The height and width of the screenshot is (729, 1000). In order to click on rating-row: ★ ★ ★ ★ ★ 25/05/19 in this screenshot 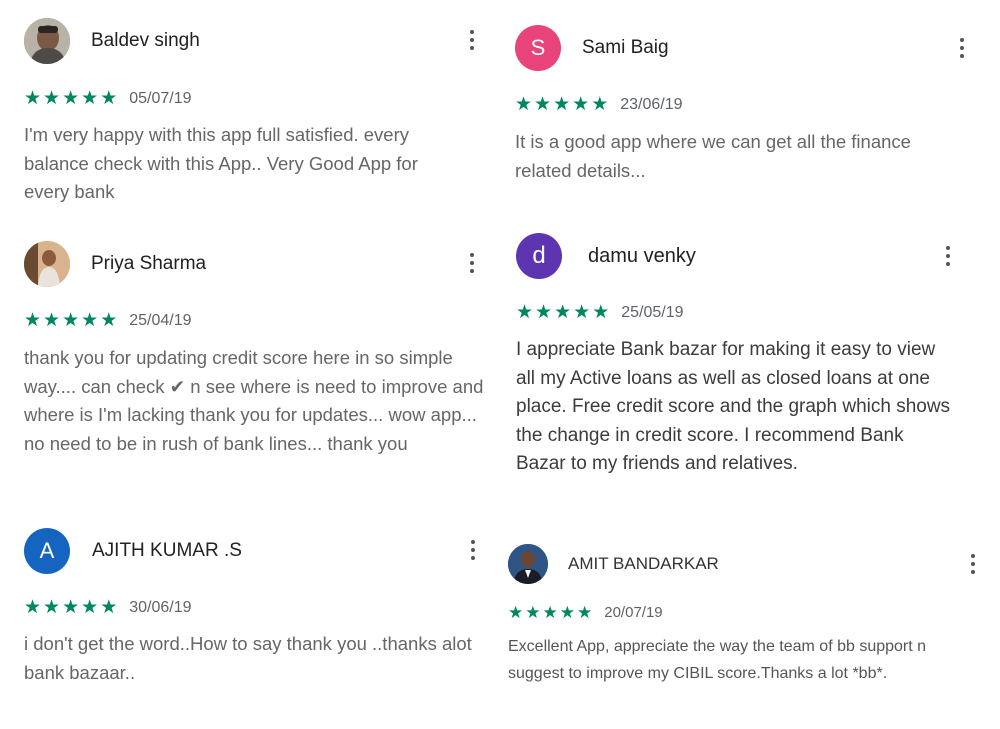, I will do `click(600, 312)`.